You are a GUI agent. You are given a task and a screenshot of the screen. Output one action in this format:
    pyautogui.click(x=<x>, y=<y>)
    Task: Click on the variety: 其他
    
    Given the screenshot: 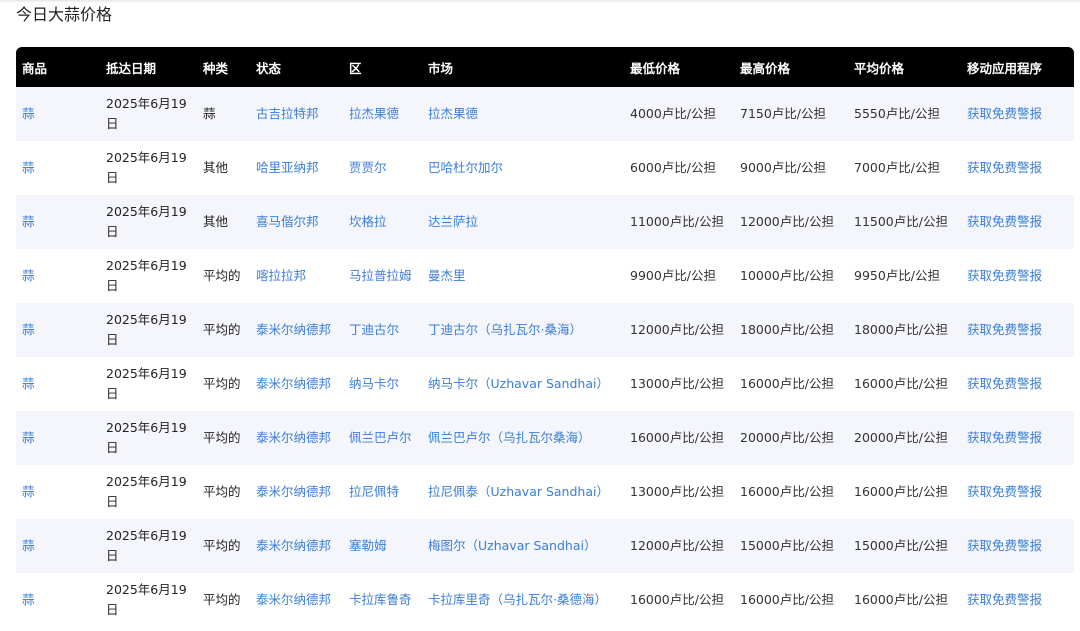 What is the action you would take?
    pyautogui.click(x=216, y=167)
    